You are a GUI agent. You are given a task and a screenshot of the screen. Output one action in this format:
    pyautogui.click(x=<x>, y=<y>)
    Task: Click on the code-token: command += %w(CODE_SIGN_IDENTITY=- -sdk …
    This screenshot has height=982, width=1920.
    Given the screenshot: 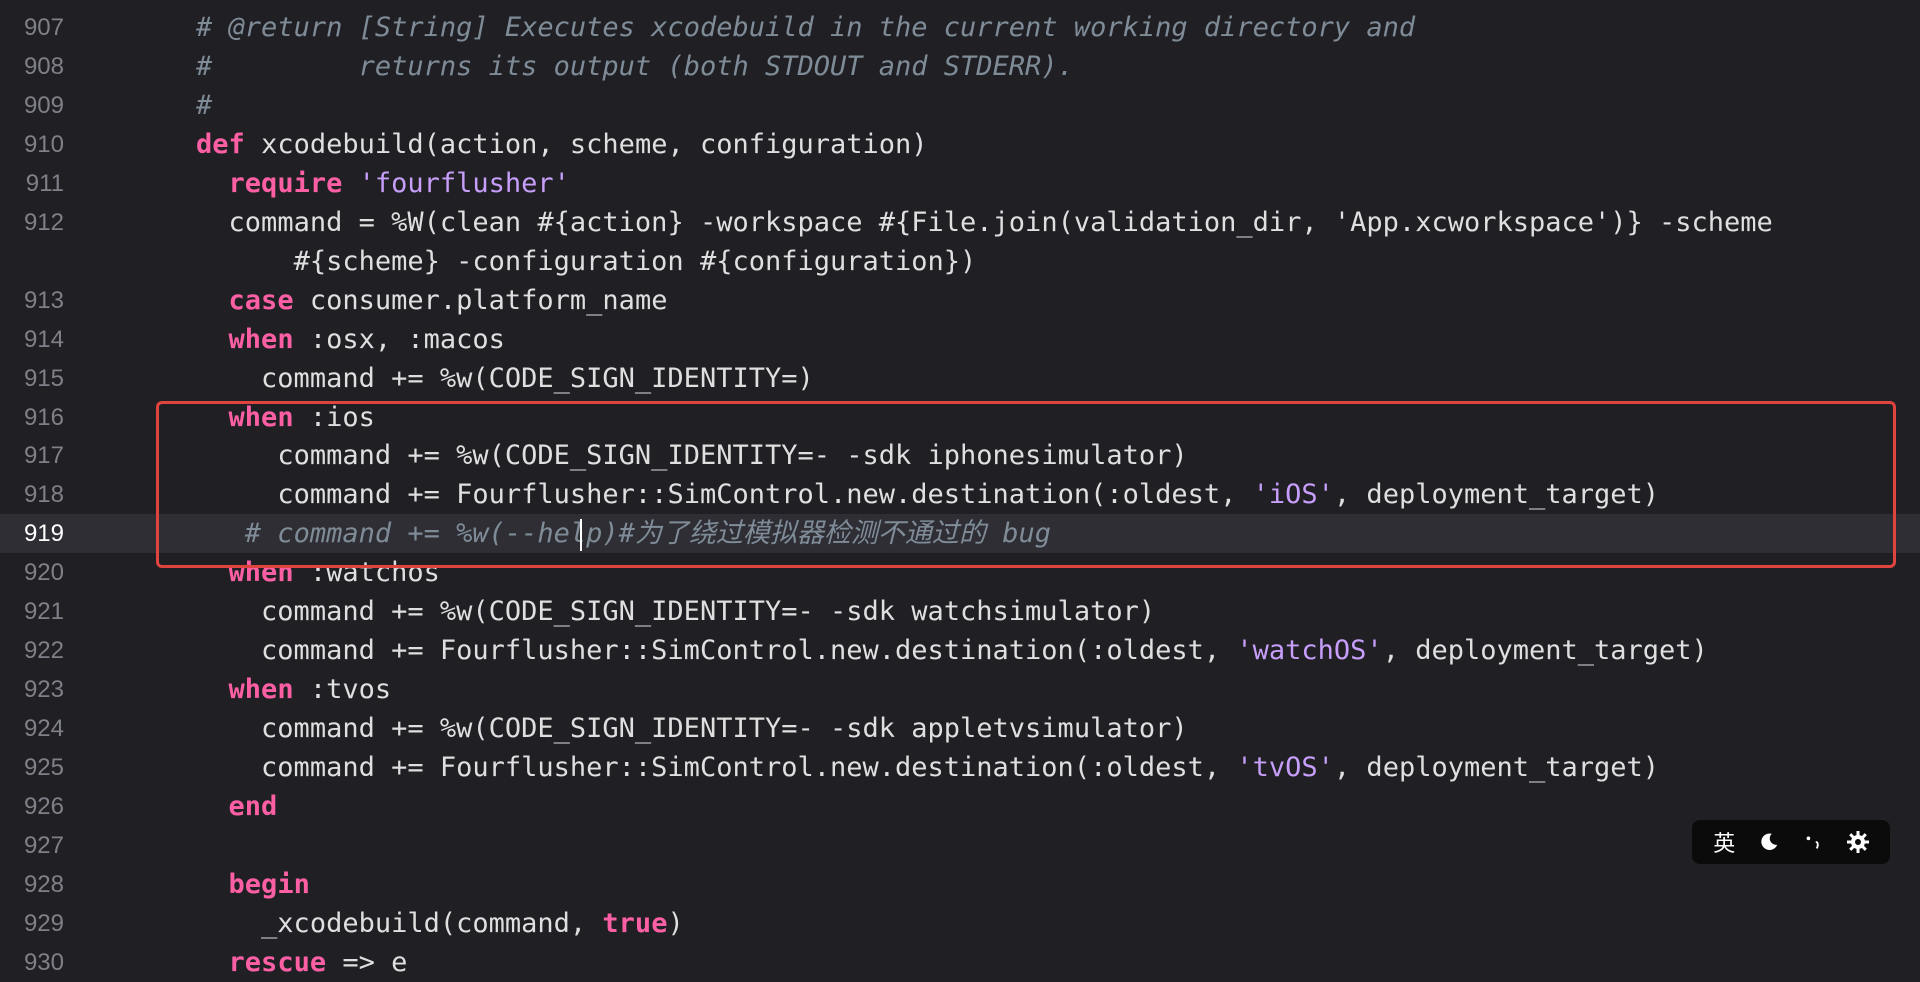 What is the action you would take?
    pyautogui.click(x=708, y=612)
    